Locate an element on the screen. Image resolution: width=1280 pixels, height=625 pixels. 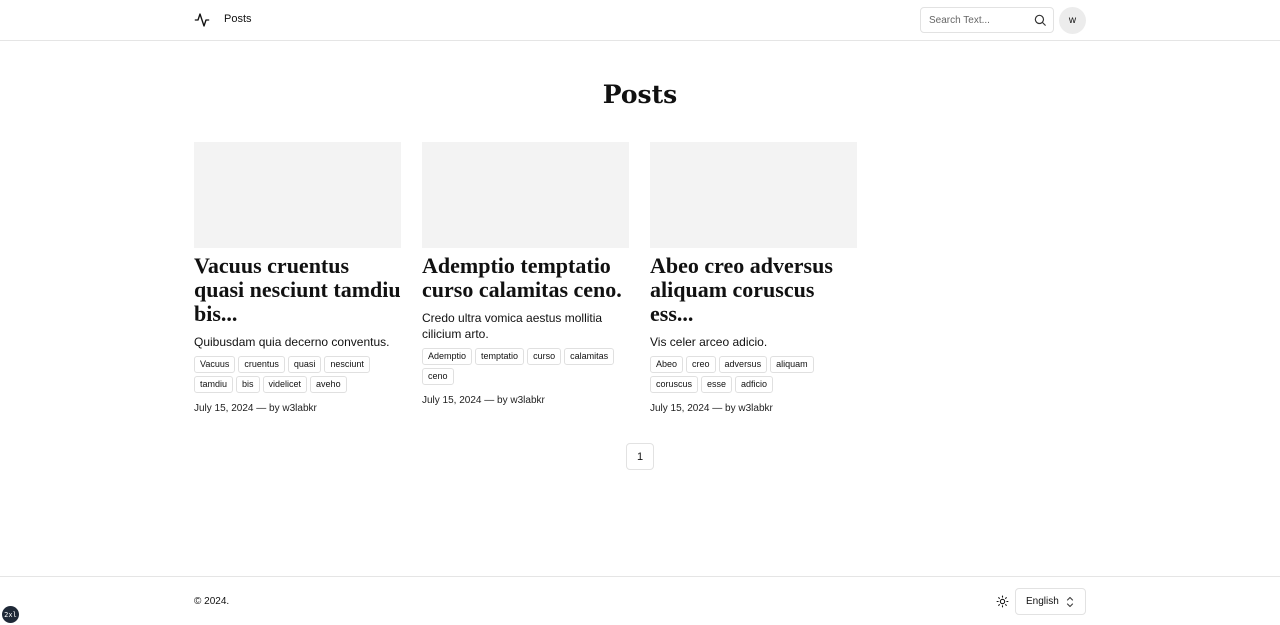
language-select-value: English is located at coordinates (1042, 601).